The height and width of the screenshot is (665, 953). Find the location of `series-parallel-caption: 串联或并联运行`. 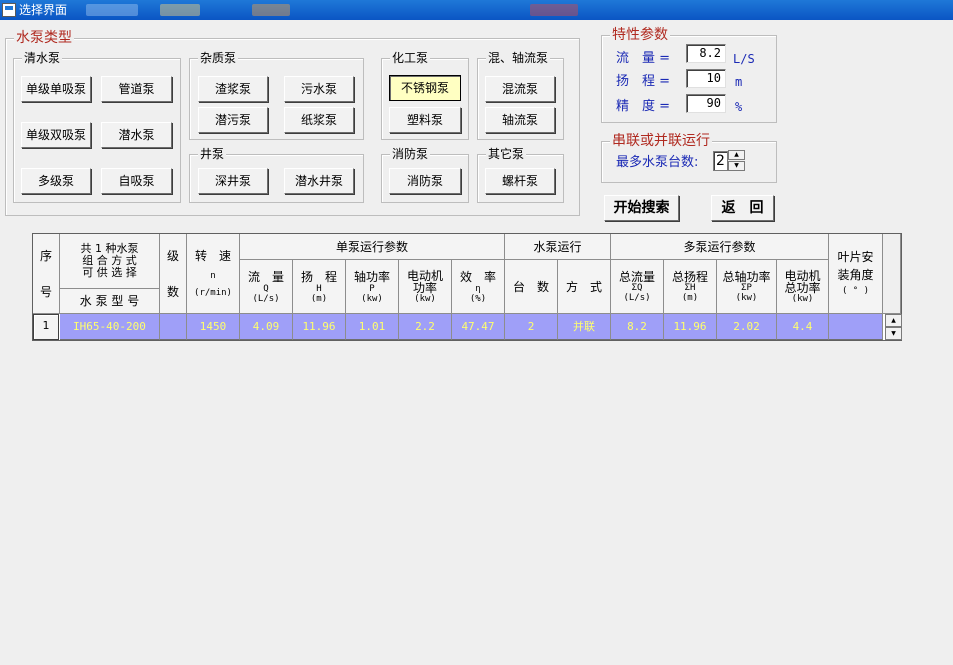

series-parallel-caption: 串联或并联运行 is located at coordinates (661, 141).